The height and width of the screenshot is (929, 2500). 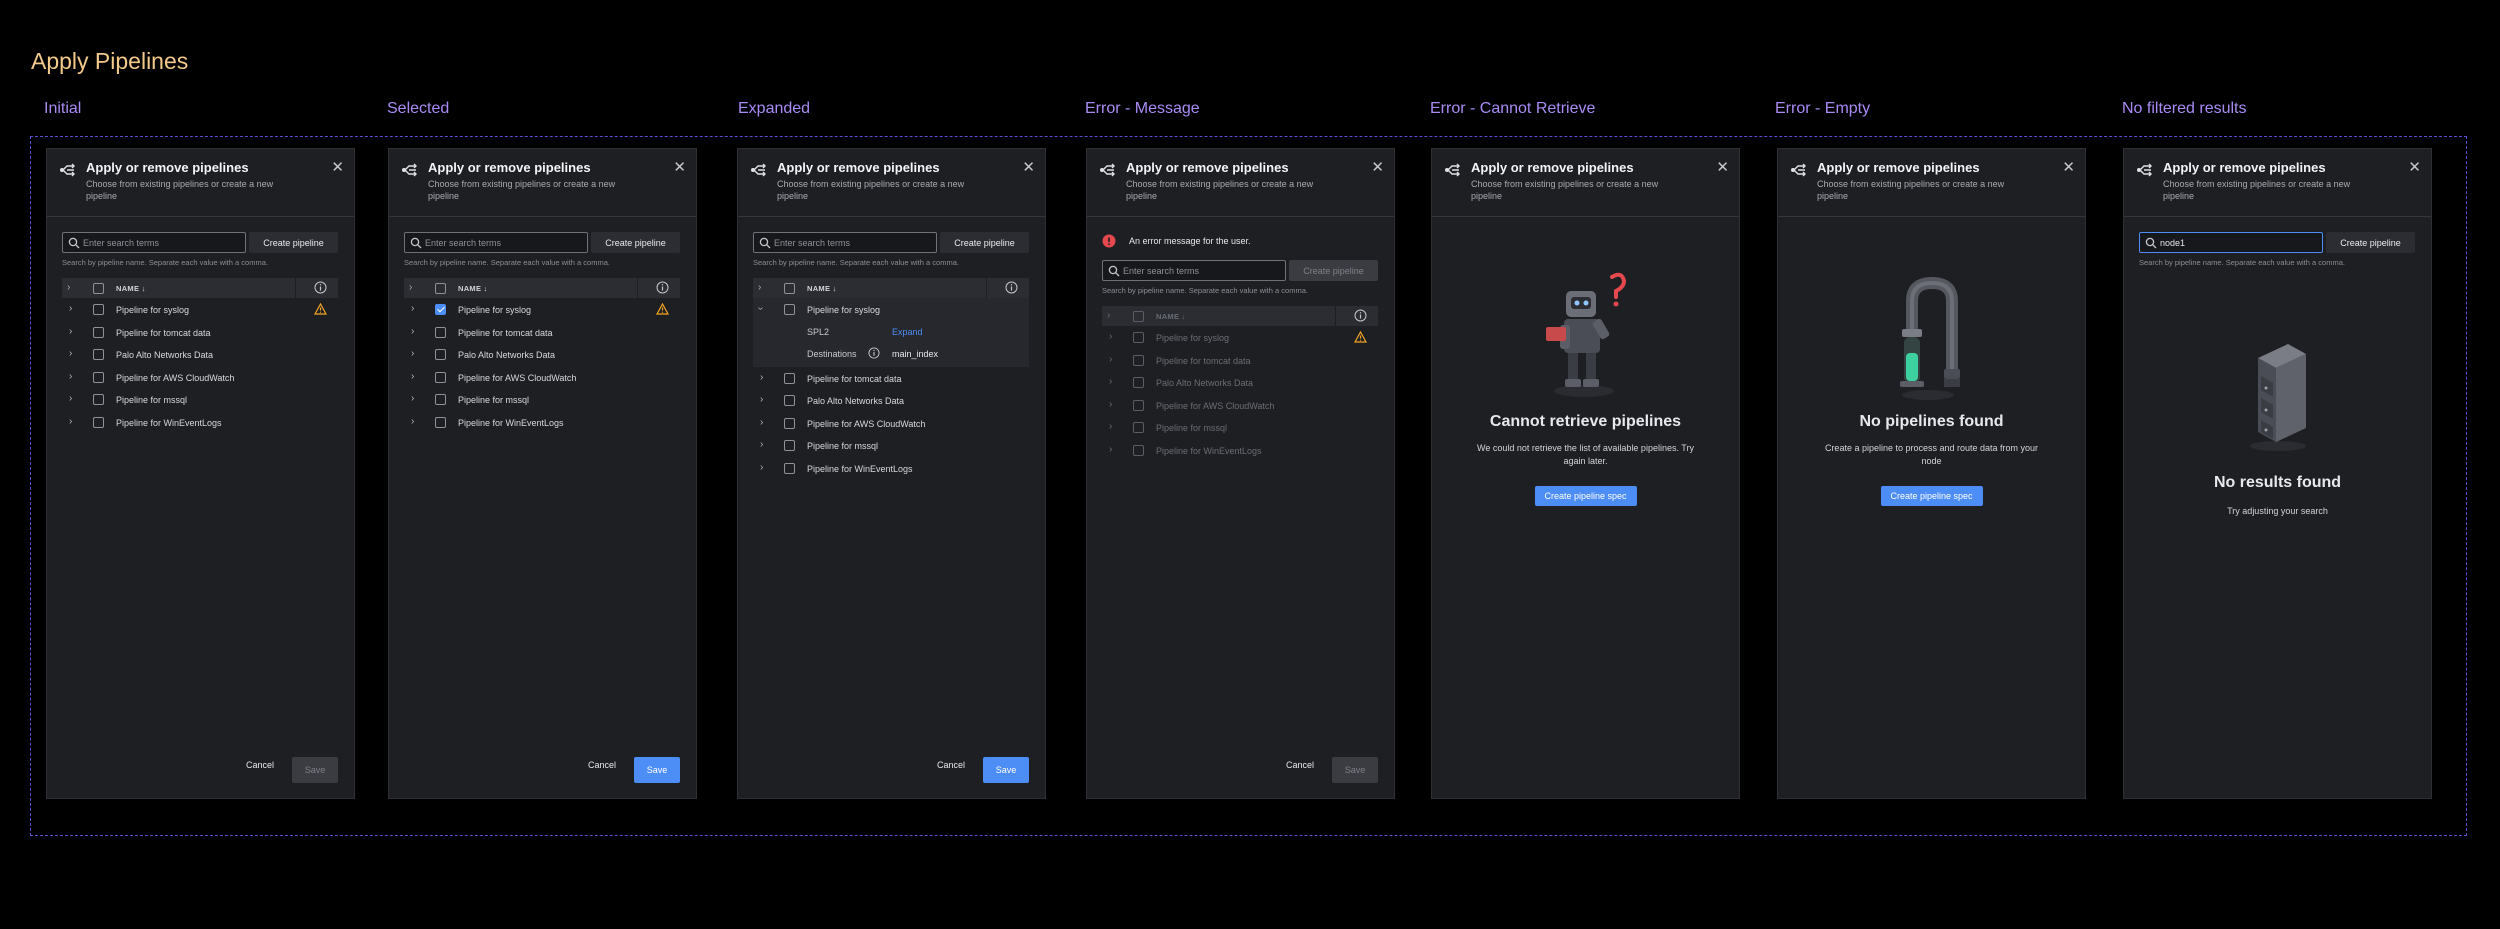 What do you see at coordinates (891, 309) in the screenshot?
I see `table-row-expanded: › Pipeline for syslog` at bounding box center [891, 309].